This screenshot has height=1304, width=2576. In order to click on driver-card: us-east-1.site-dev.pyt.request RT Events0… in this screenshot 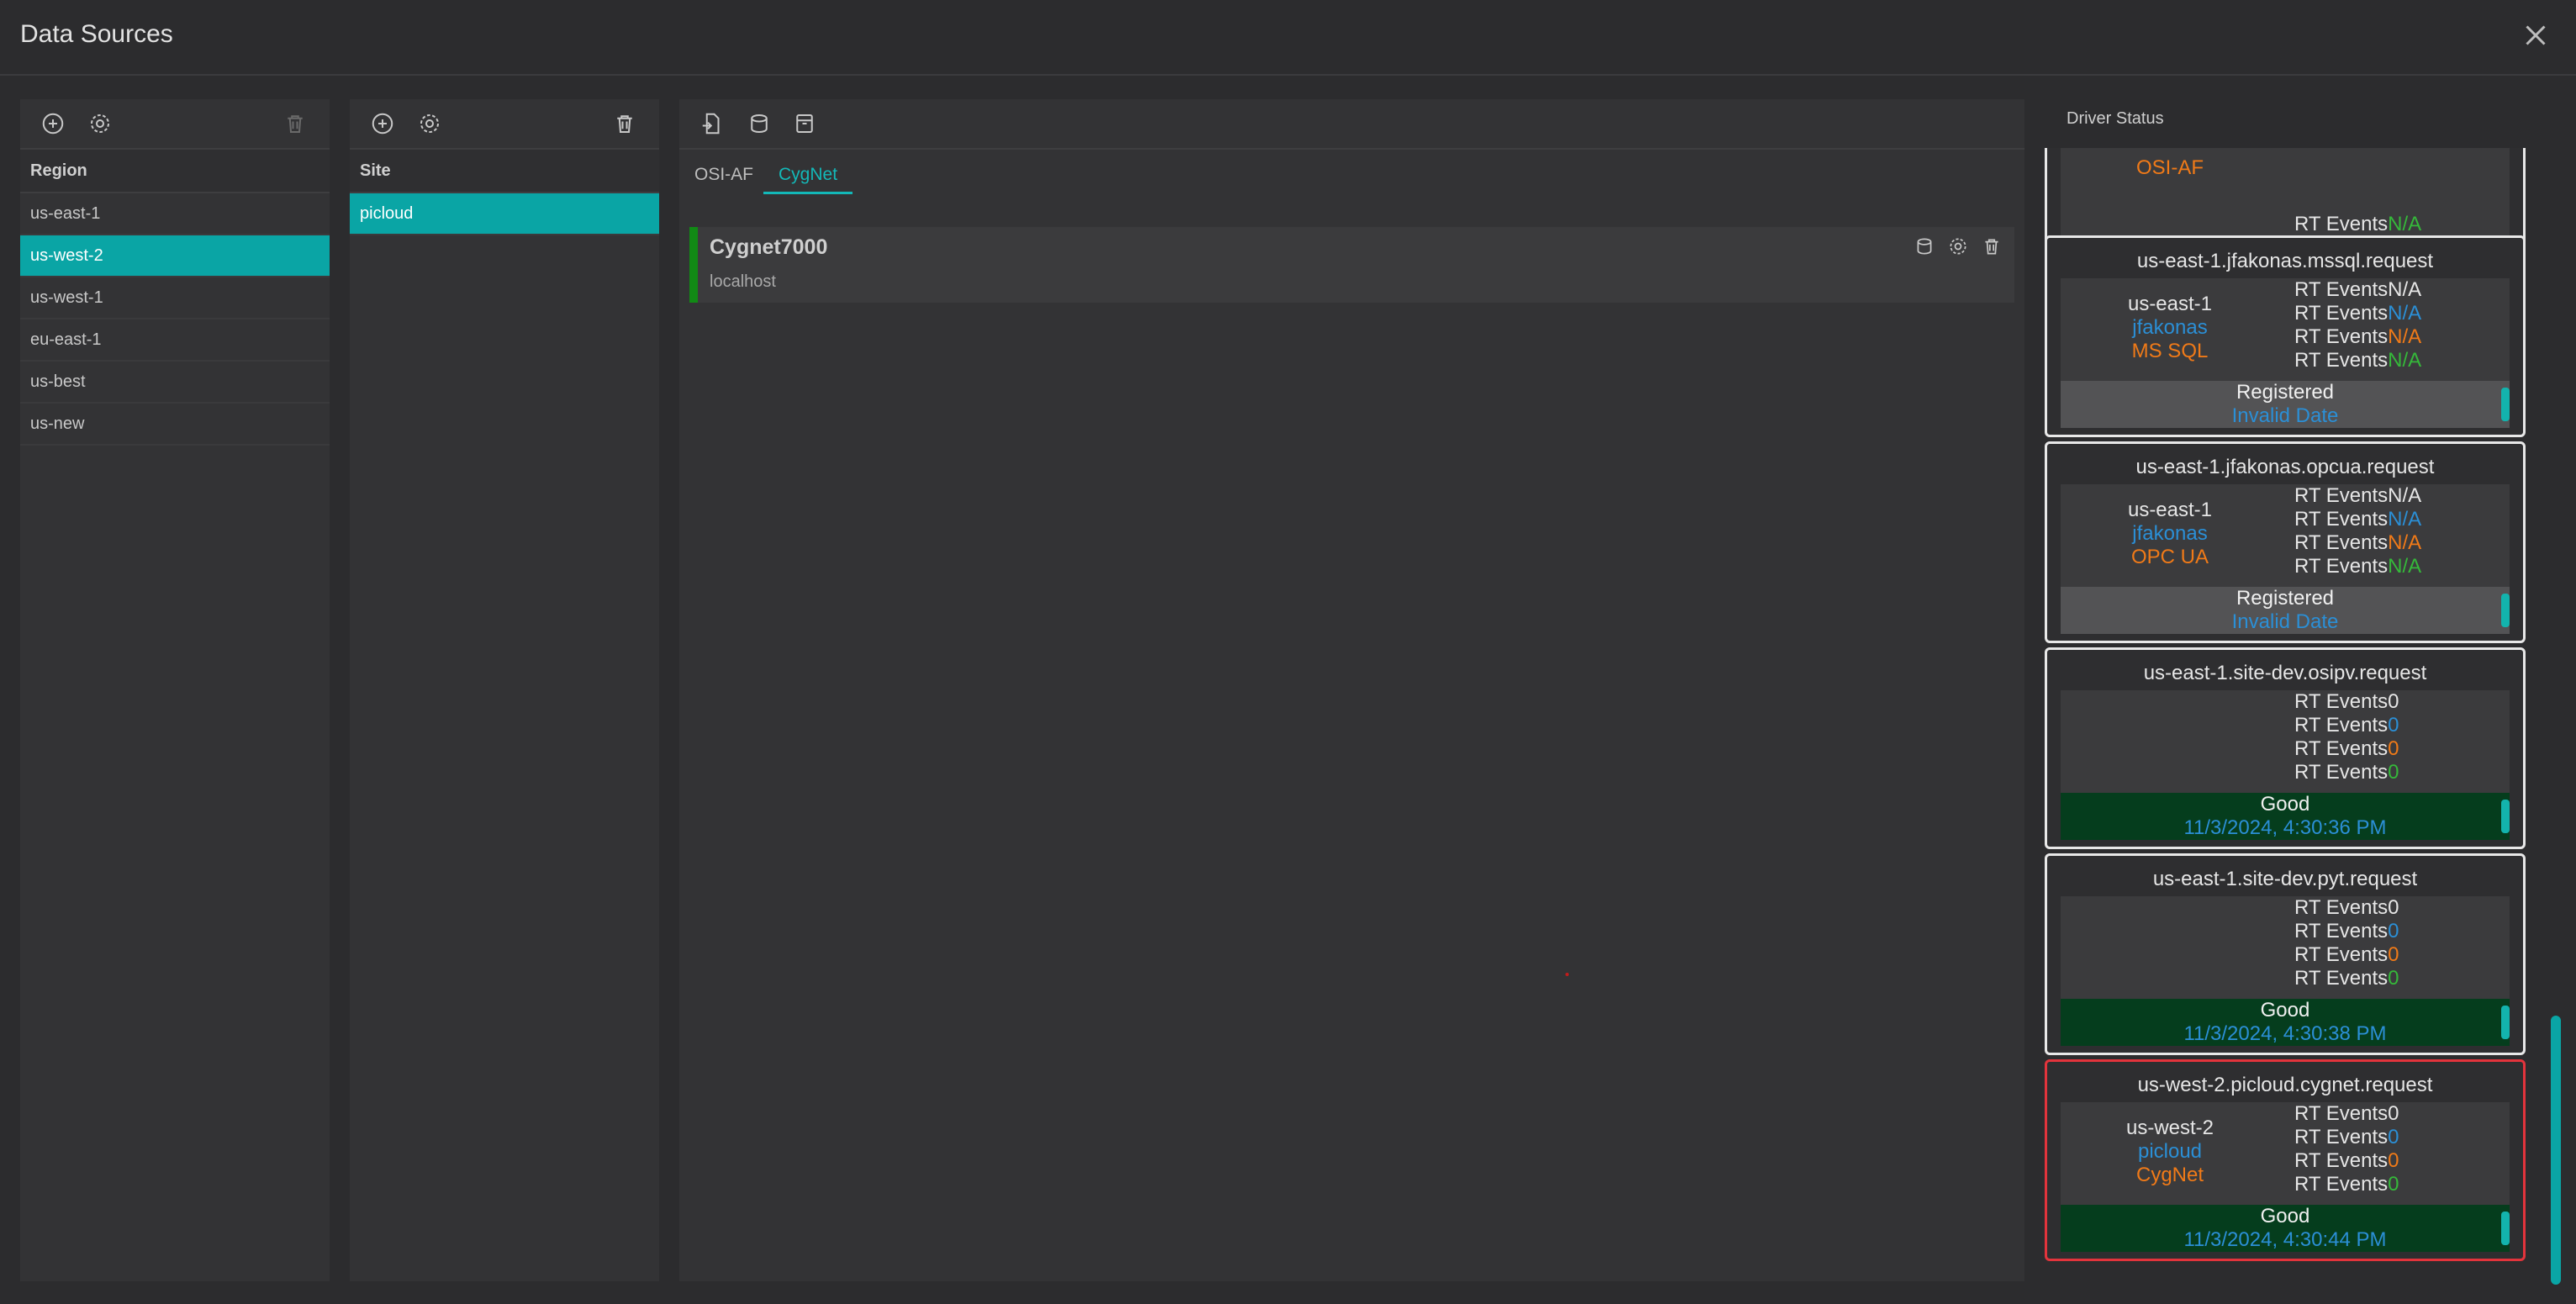, I will do `click(2285, 954)`.